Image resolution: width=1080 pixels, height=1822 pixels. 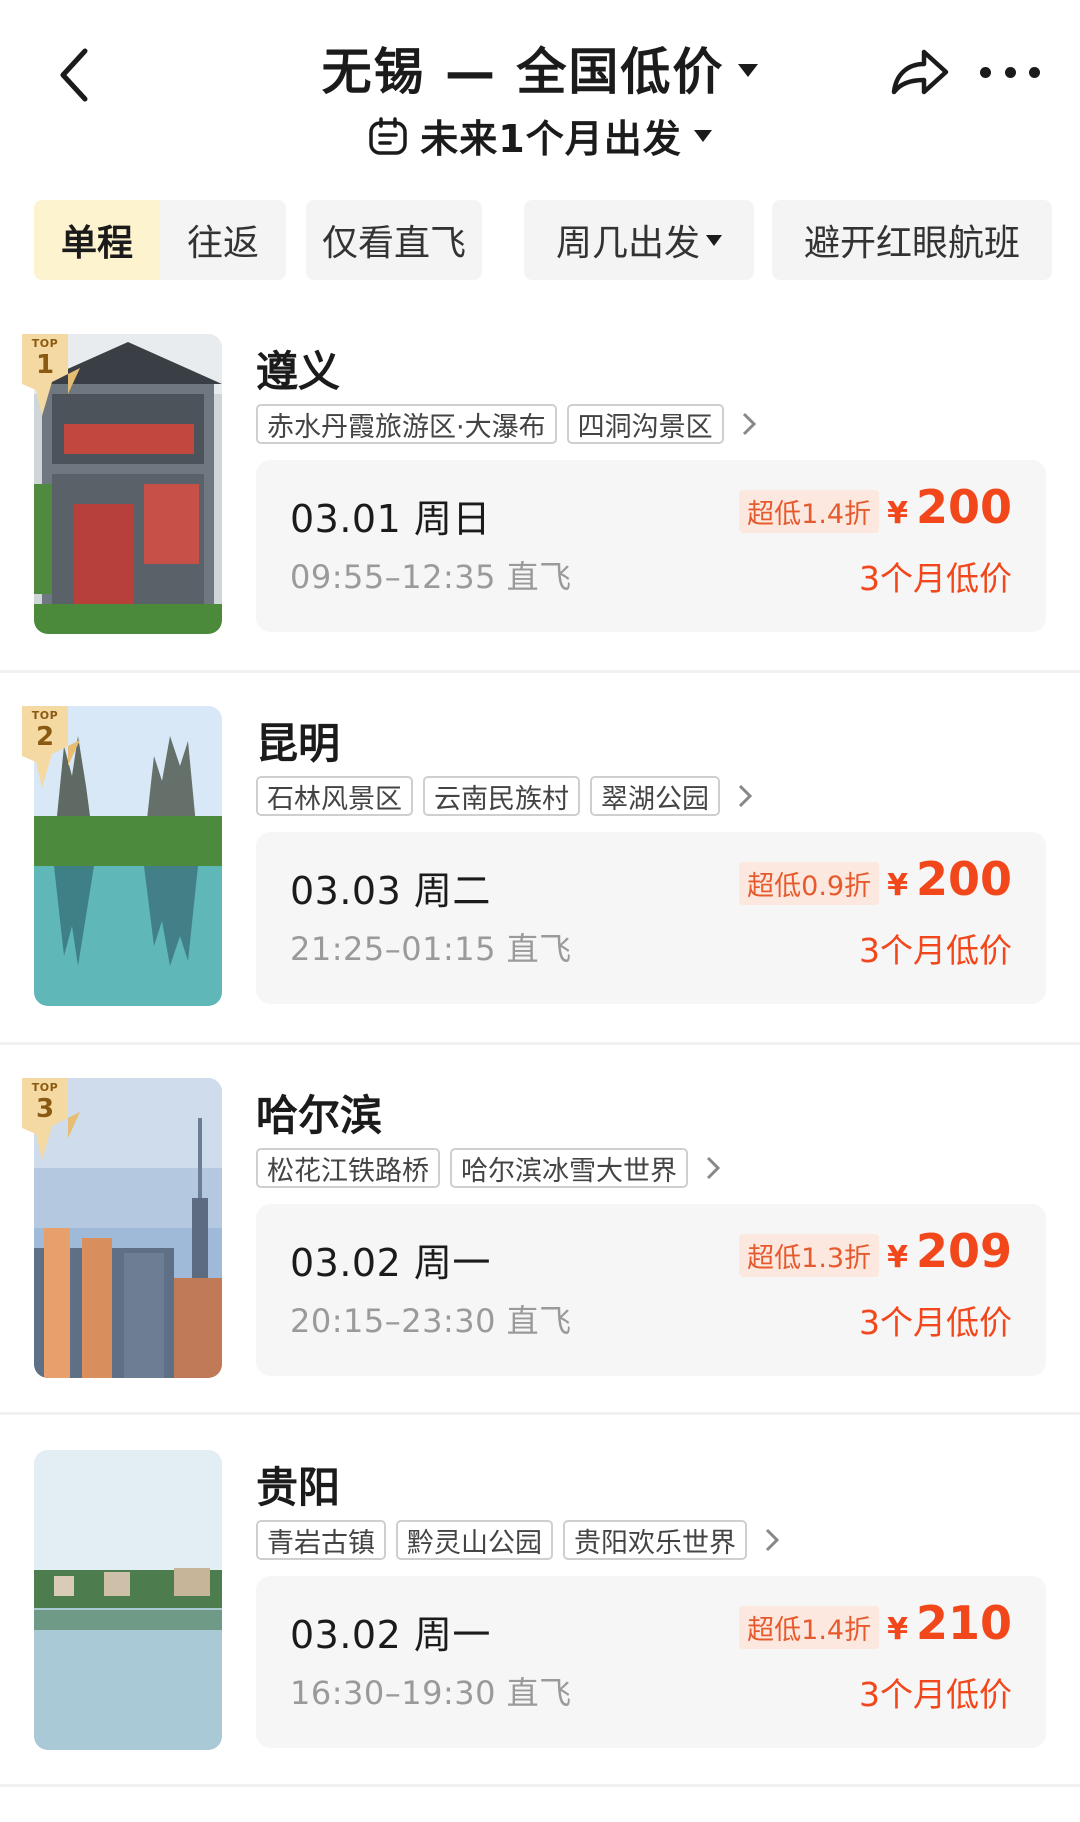 I want to click on more-button, so click(x=1010, y=72).